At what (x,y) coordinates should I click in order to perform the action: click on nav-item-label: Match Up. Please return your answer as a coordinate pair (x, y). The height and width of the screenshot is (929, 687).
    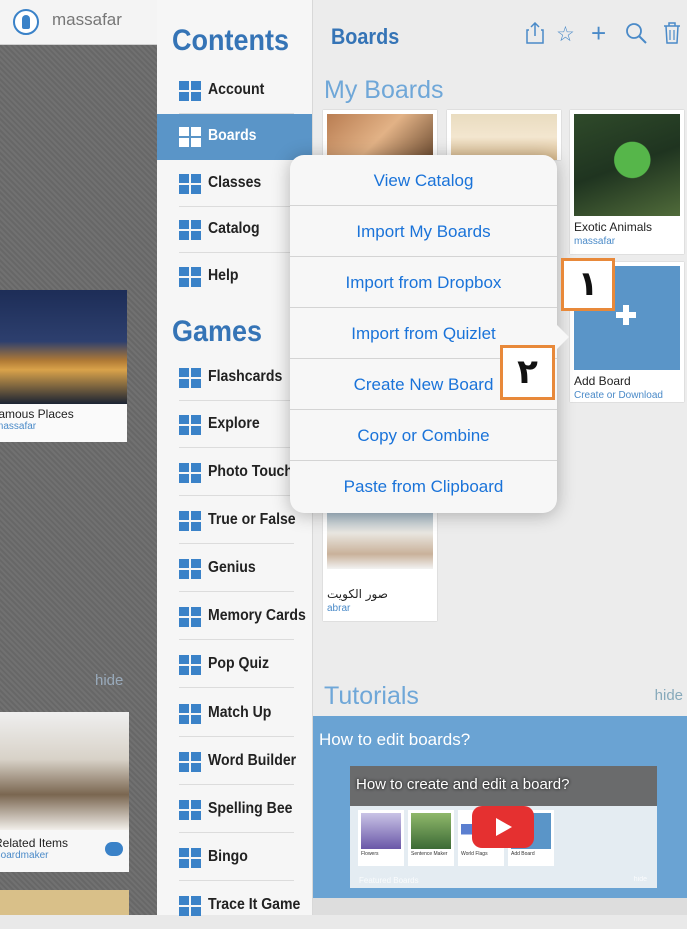
    Looking at the image, I should click on (240, 712).